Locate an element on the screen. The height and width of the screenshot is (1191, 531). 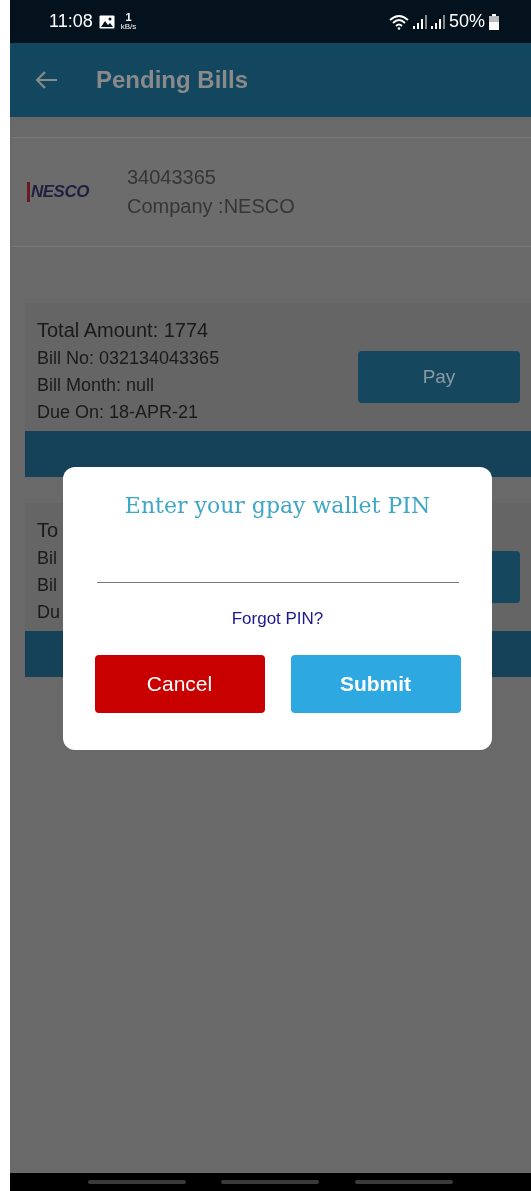
bill-detail: Du is located at coordinates (48, 612).